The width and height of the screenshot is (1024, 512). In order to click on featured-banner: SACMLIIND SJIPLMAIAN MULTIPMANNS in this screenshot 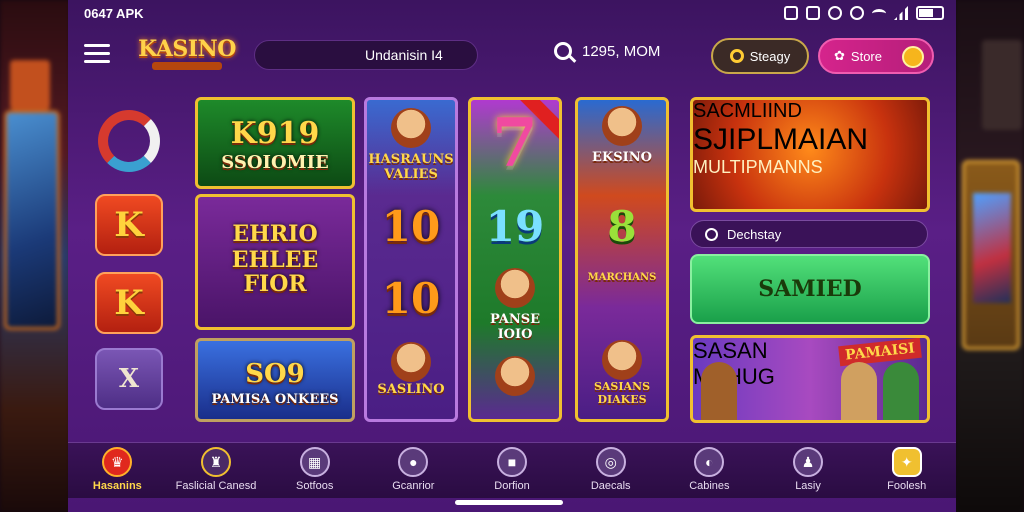, I will do `click(810, 154)`.